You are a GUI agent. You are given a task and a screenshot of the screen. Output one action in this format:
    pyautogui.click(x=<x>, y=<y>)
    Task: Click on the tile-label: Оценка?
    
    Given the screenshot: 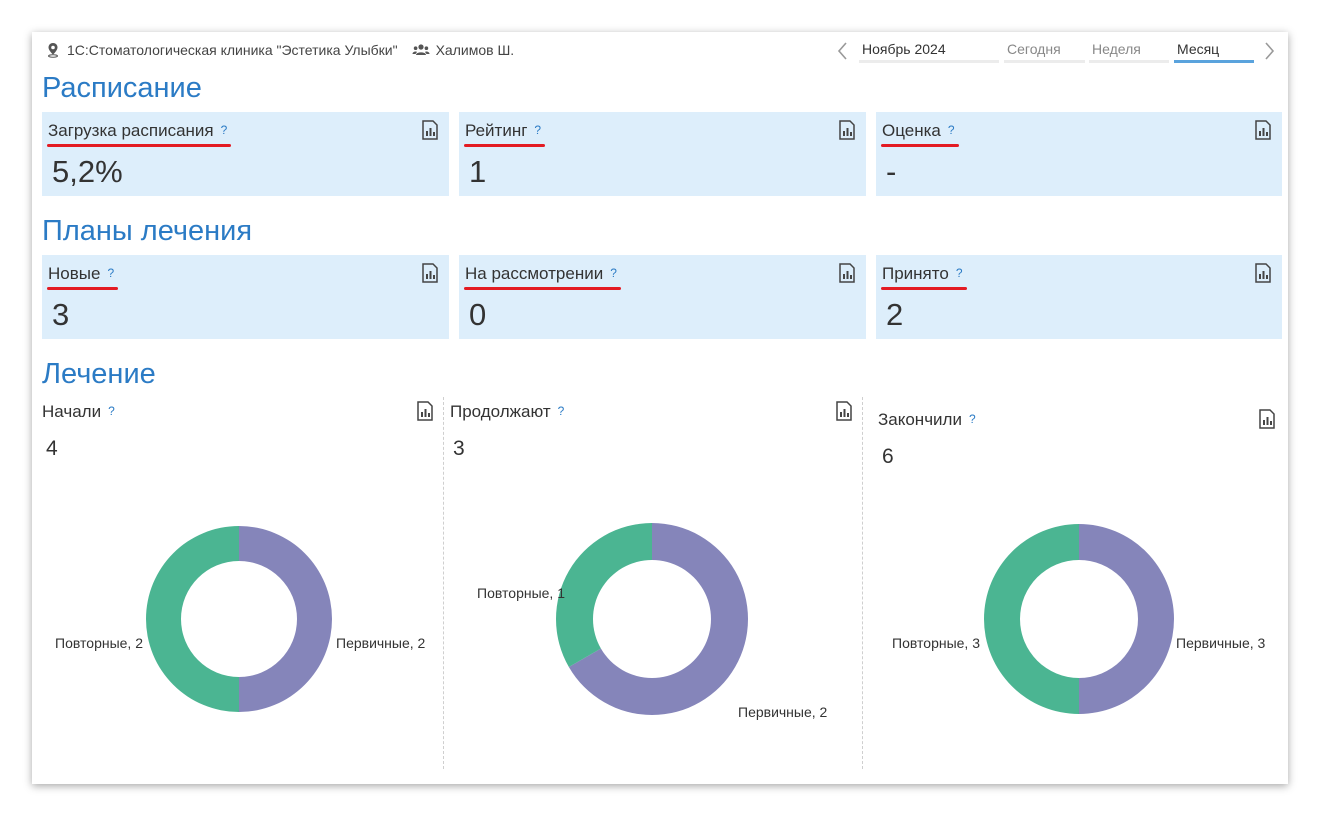 What is the action you would take?
    pyautogui.click(x=920, y=134)
    